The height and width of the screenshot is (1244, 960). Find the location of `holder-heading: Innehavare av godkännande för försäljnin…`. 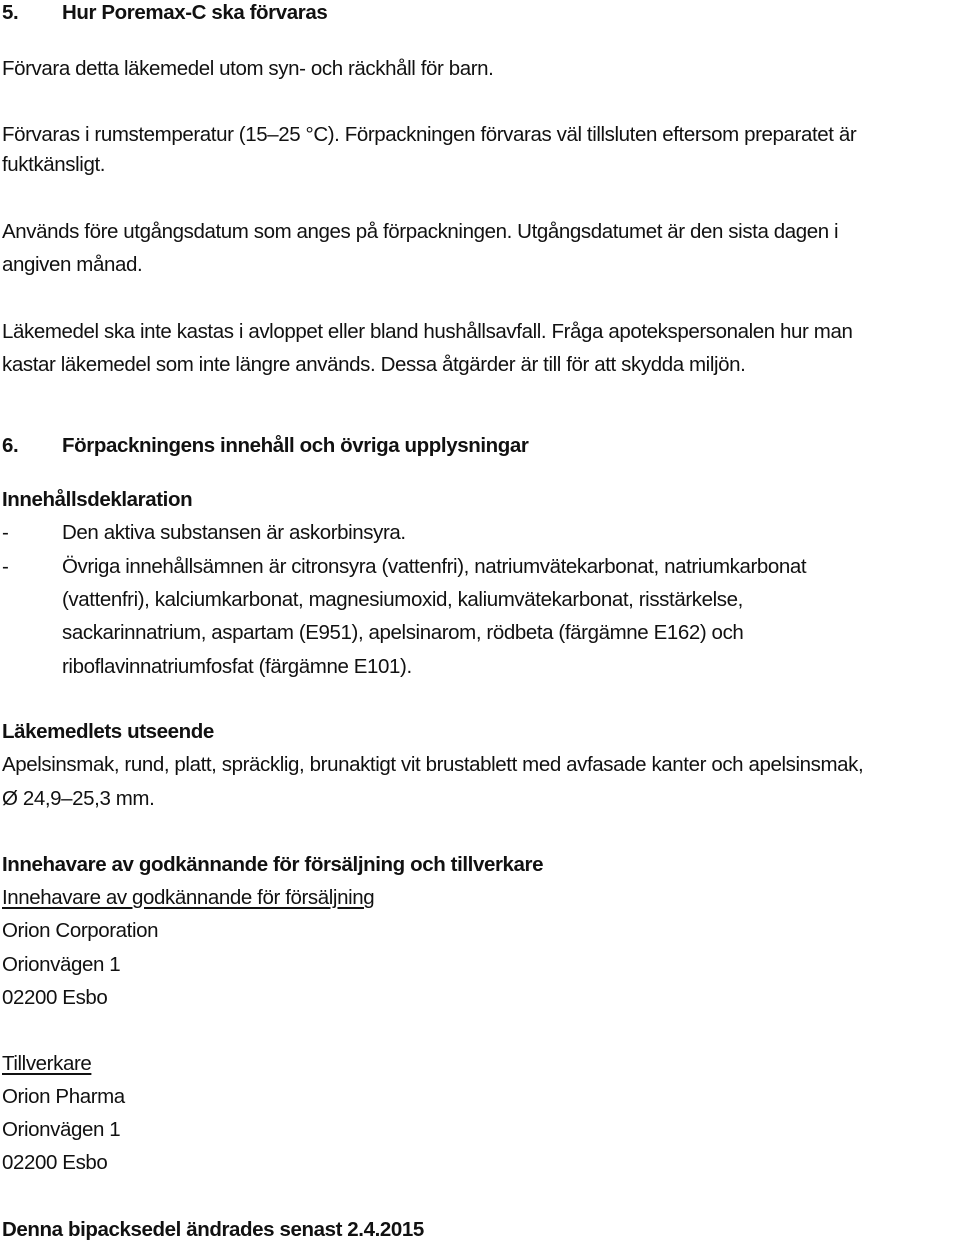

holder-heading: Innehavare av godkännande för försäljnin… is located at coordinates (273, 864).